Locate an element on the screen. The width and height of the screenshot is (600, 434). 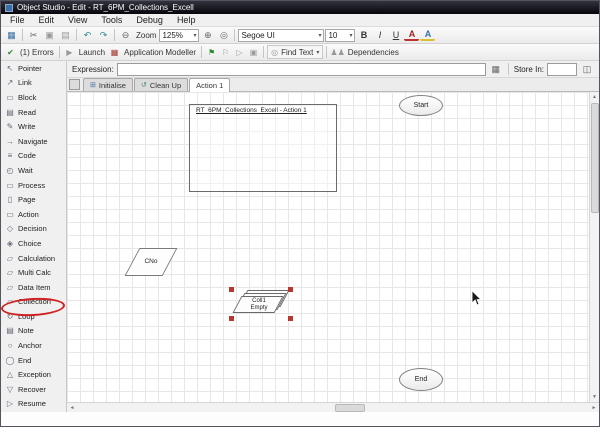
cut-icon: ✂ is located at coordinates (33, 35).